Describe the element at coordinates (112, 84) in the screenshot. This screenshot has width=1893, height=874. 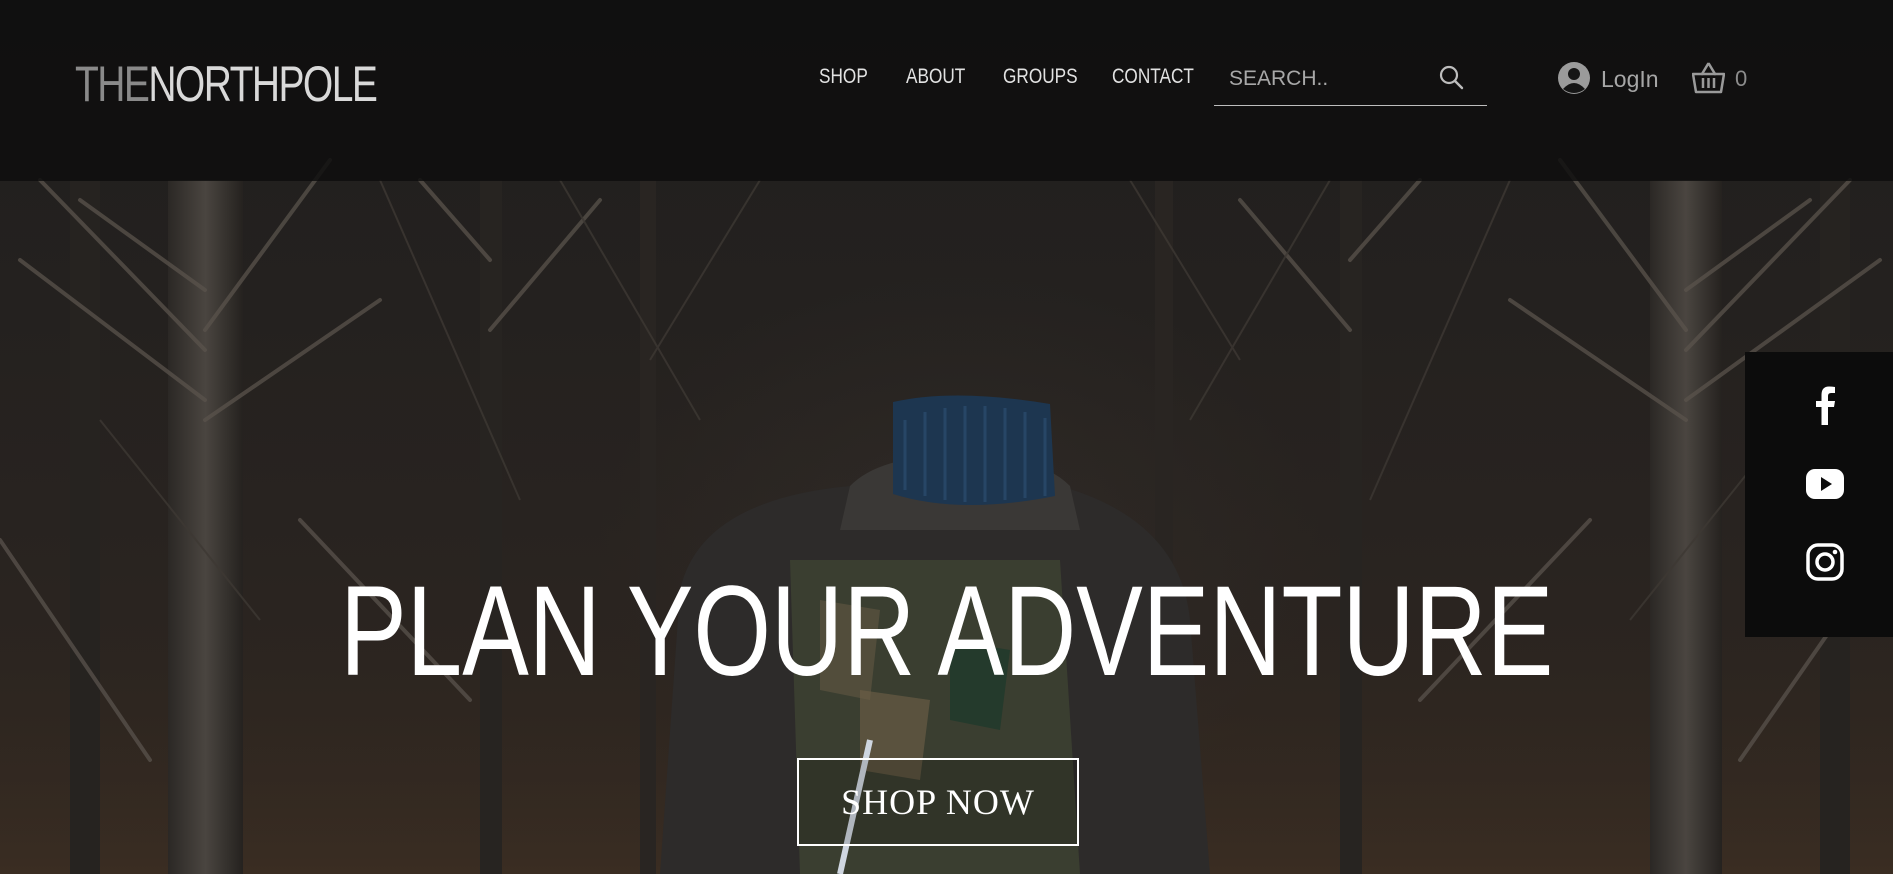
I see `logo-prefix: THE` at that location.